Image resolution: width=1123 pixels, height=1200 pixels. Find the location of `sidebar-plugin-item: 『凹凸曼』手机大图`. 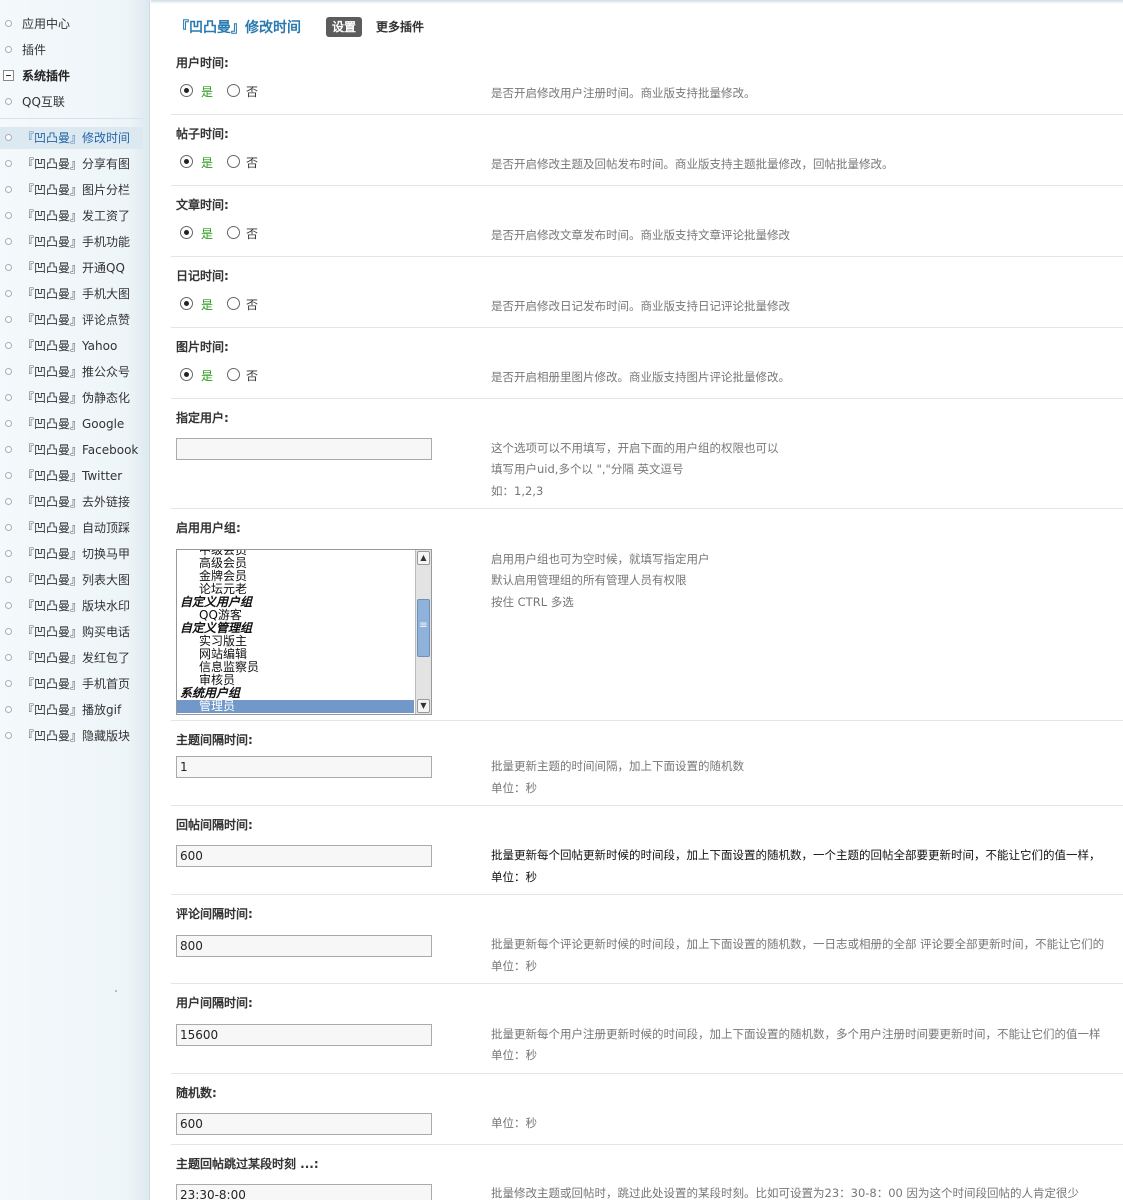

sidebar-plugin-item: 『凹凸曼』手机大图 is located at coordinates (71, 294).